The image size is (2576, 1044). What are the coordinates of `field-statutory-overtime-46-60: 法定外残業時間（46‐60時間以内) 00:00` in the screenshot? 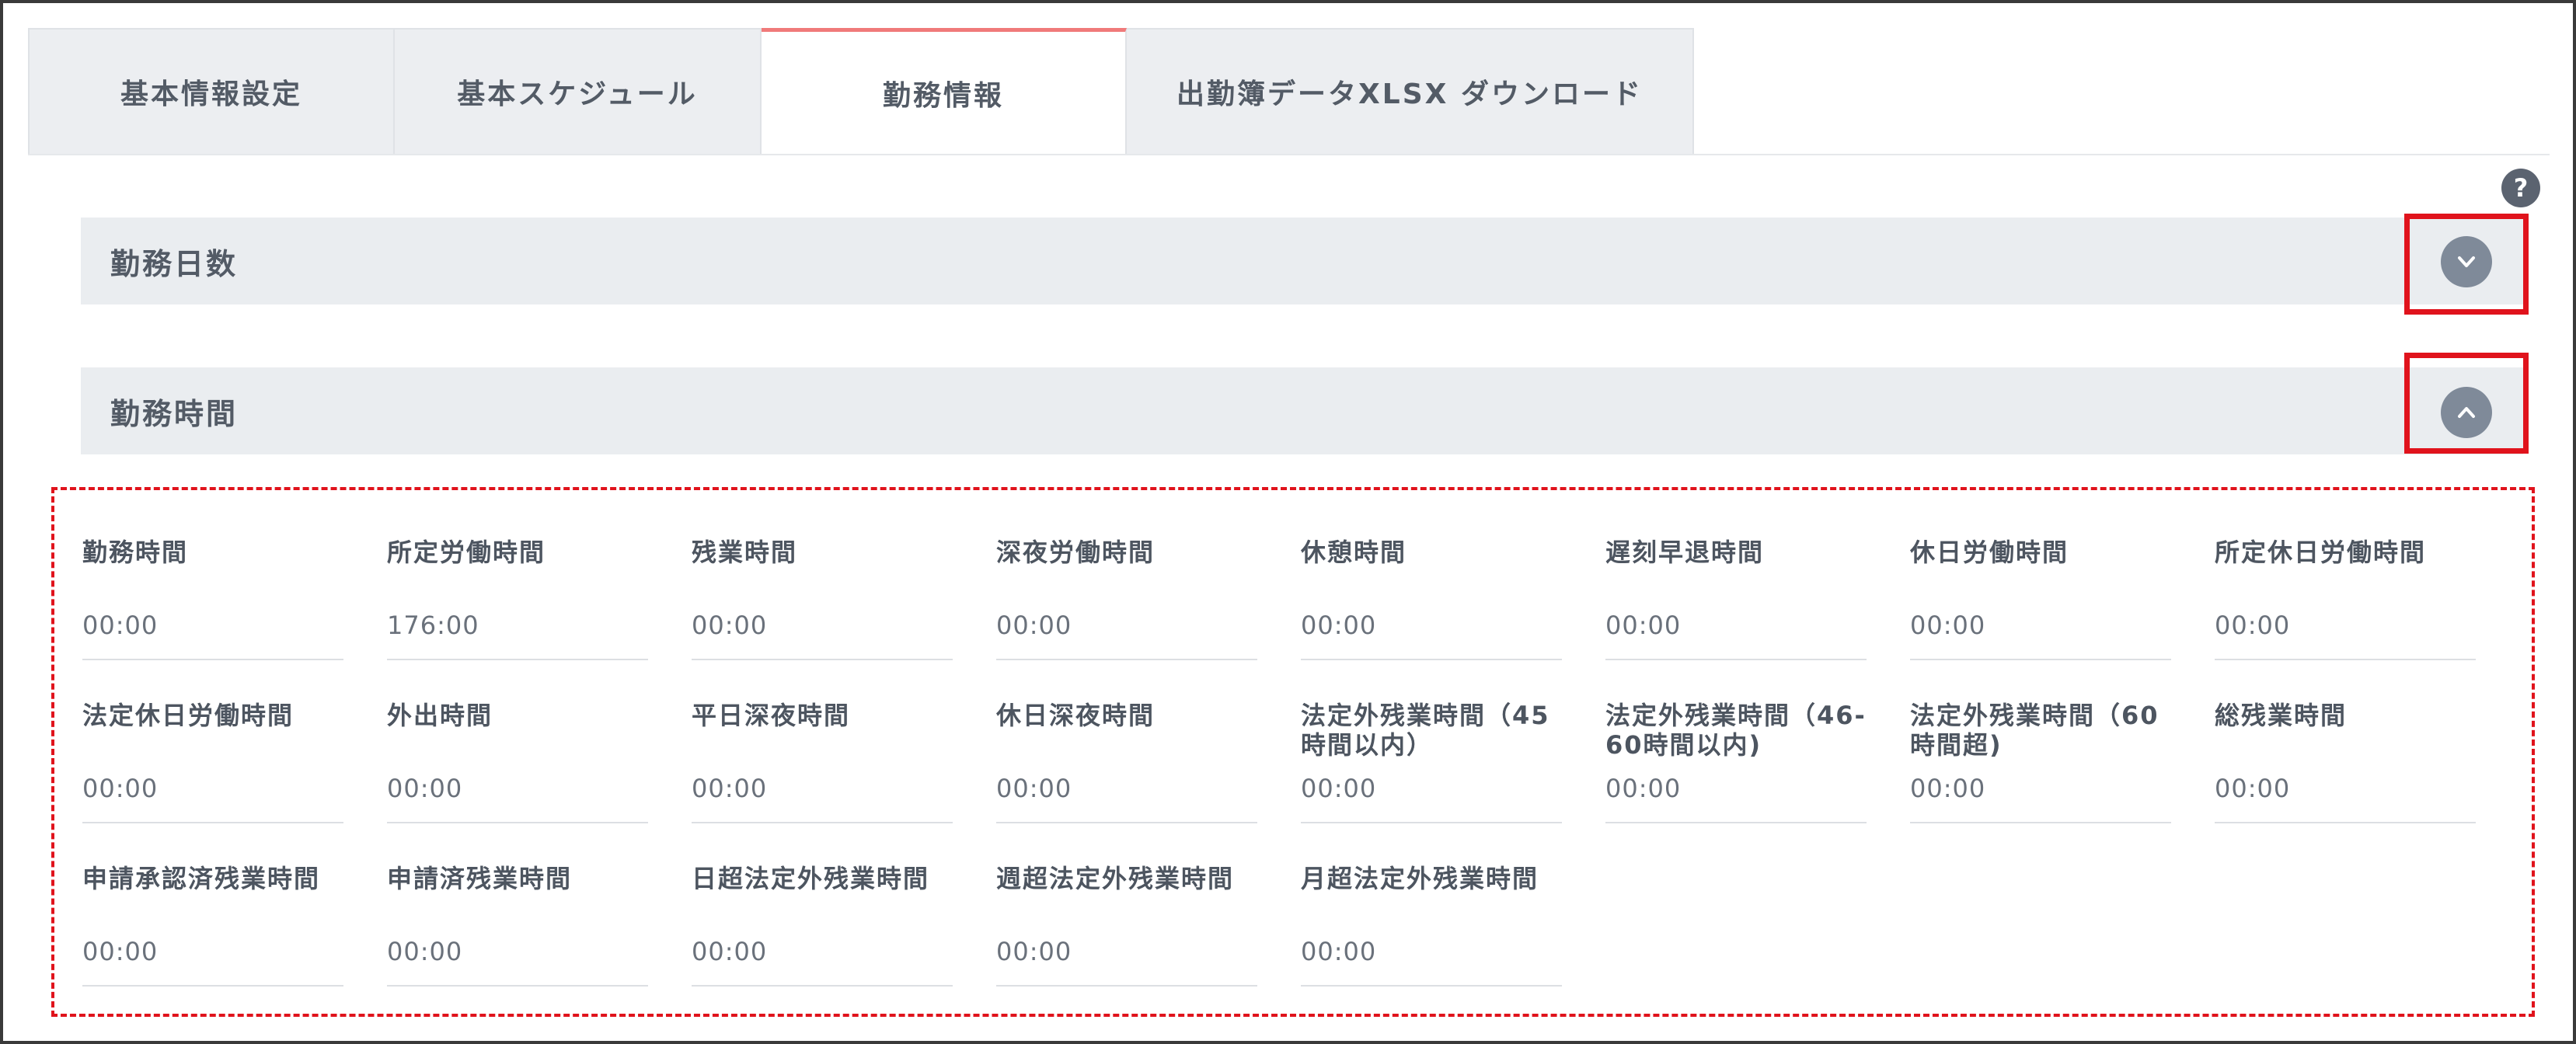 It's located at (1736, 751).